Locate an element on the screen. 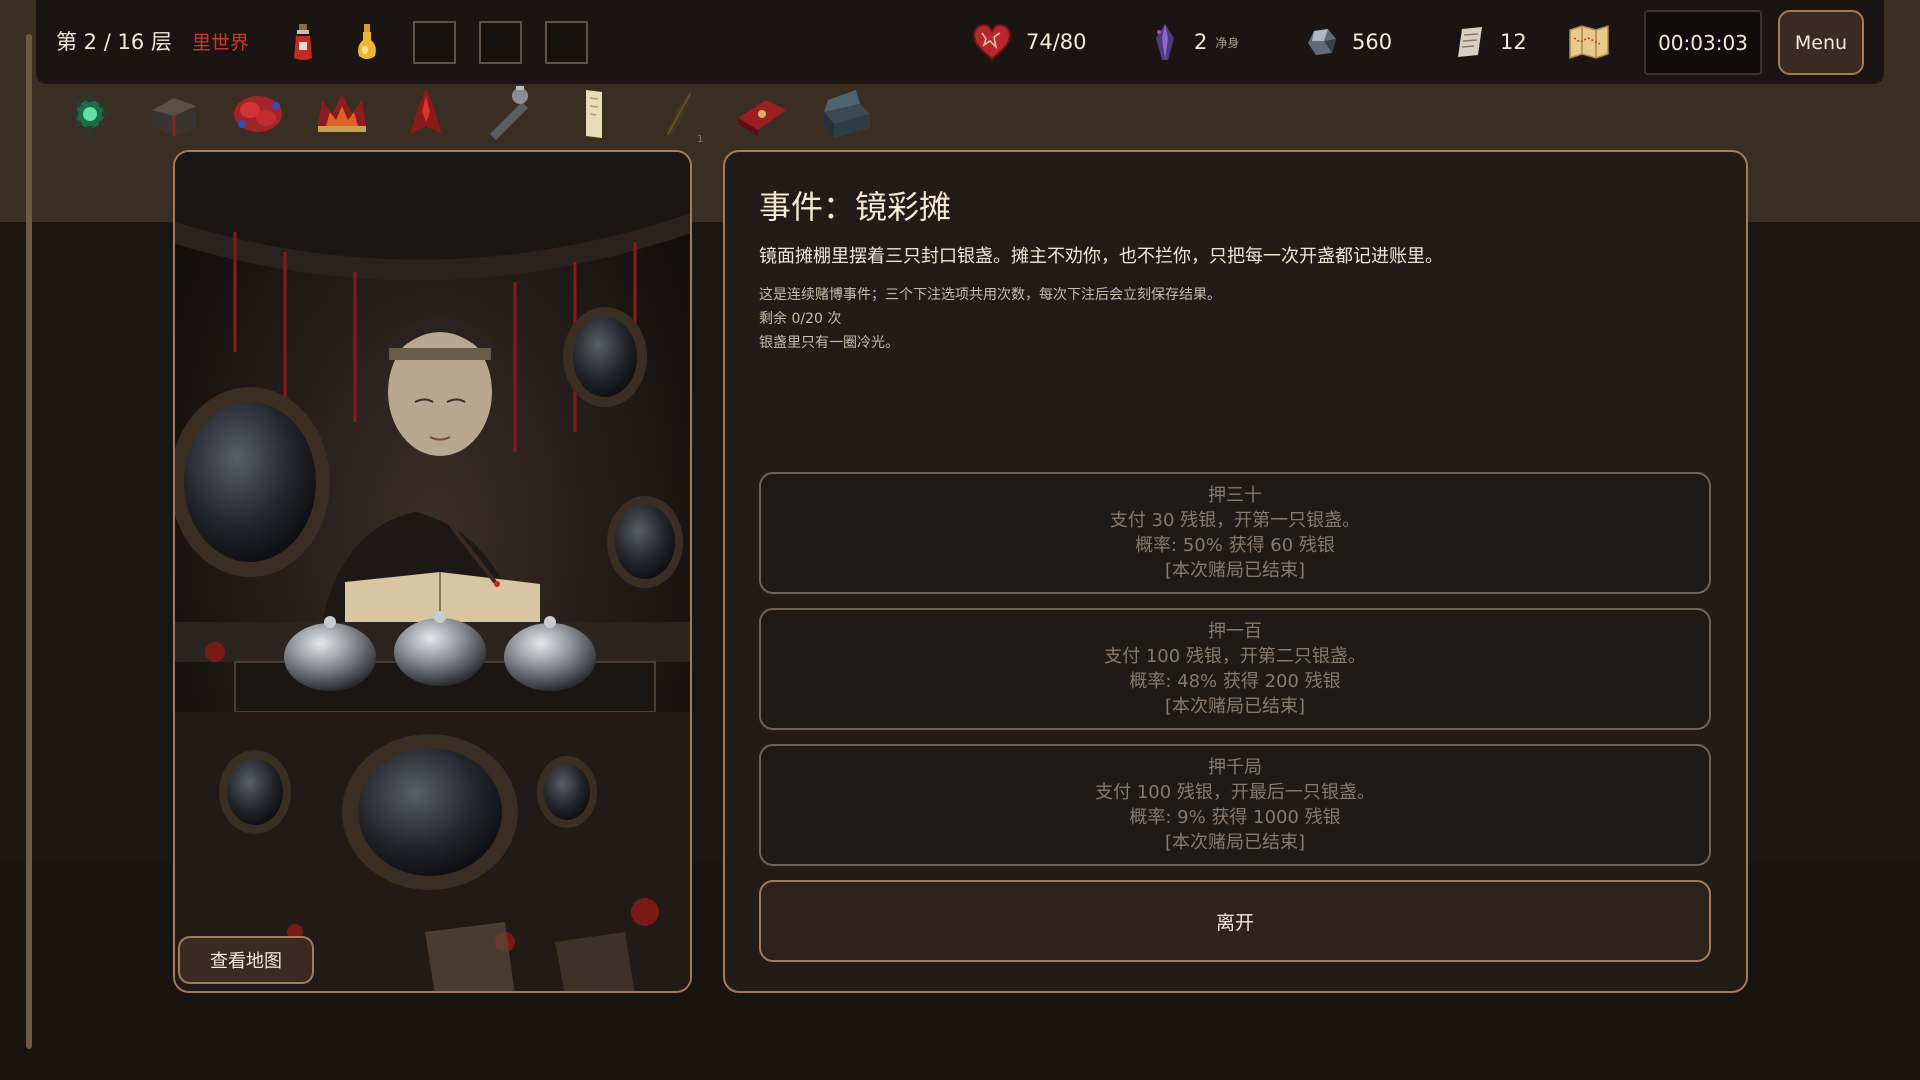 This screenshot has width=1920, height=1080. hp-value: 74/80 is located at coordinates (1056, 42).